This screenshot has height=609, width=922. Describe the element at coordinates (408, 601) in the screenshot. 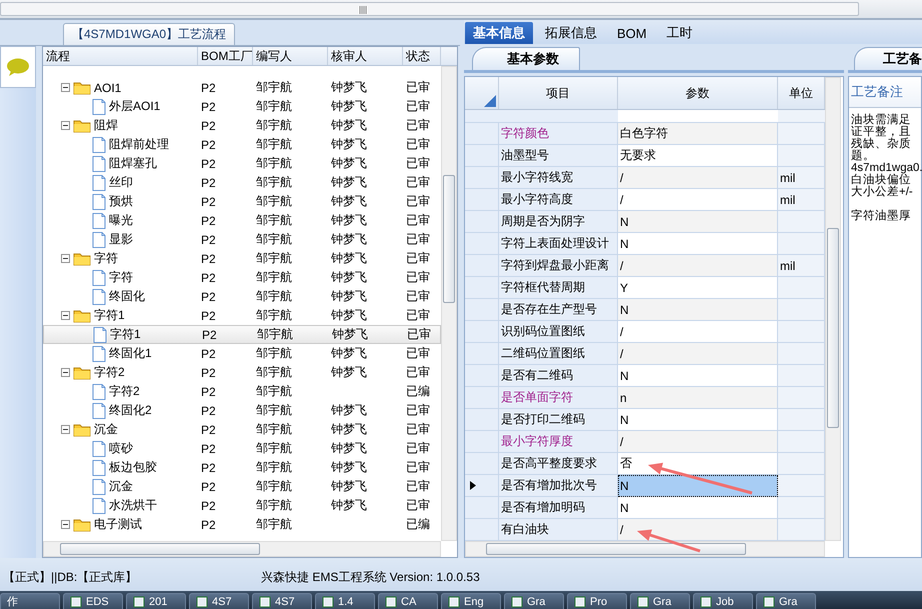

I see `taskbar-button: CA` at that location.